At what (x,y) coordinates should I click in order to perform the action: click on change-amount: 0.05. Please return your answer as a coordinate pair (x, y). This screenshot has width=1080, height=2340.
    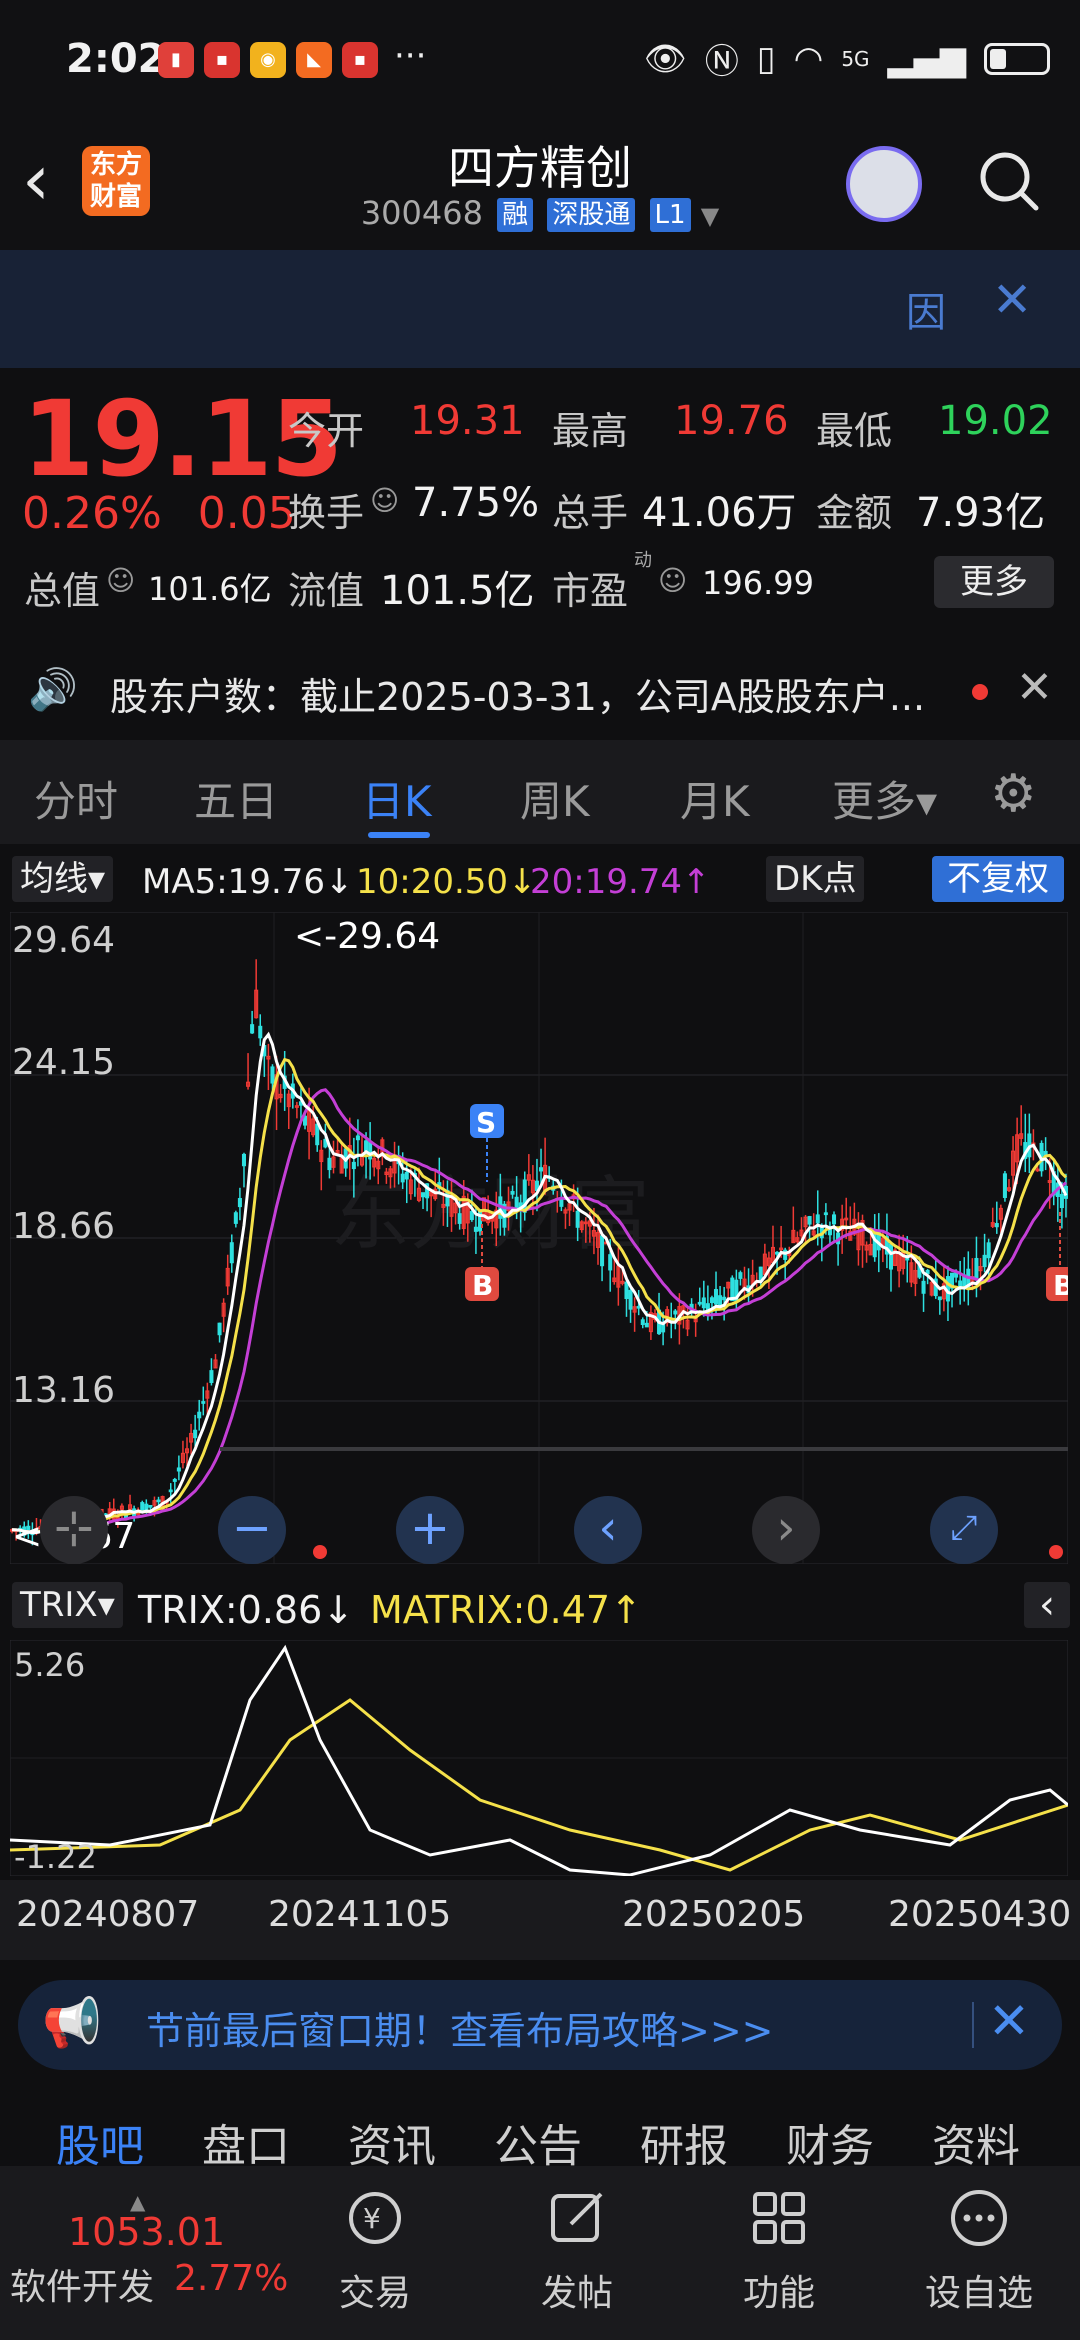
    Looking at the image, I should click on (246, 513).